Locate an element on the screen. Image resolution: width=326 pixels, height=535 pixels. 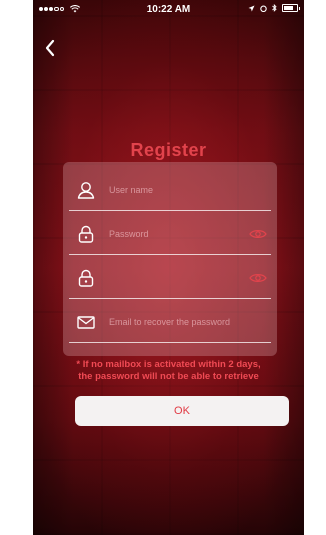
location-icon is located at coordinates (251, 8).